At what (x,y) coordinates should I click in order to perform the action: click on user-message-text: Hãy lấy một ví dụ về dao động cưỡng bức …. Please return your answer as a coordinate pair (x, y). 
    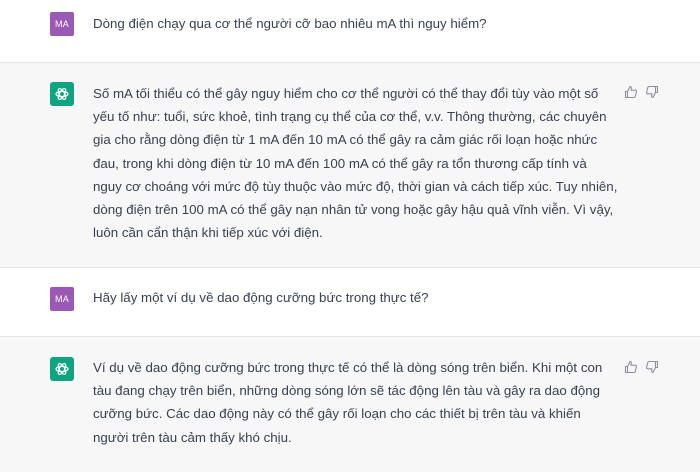
    Looking at the image, I should click on (261, 297).